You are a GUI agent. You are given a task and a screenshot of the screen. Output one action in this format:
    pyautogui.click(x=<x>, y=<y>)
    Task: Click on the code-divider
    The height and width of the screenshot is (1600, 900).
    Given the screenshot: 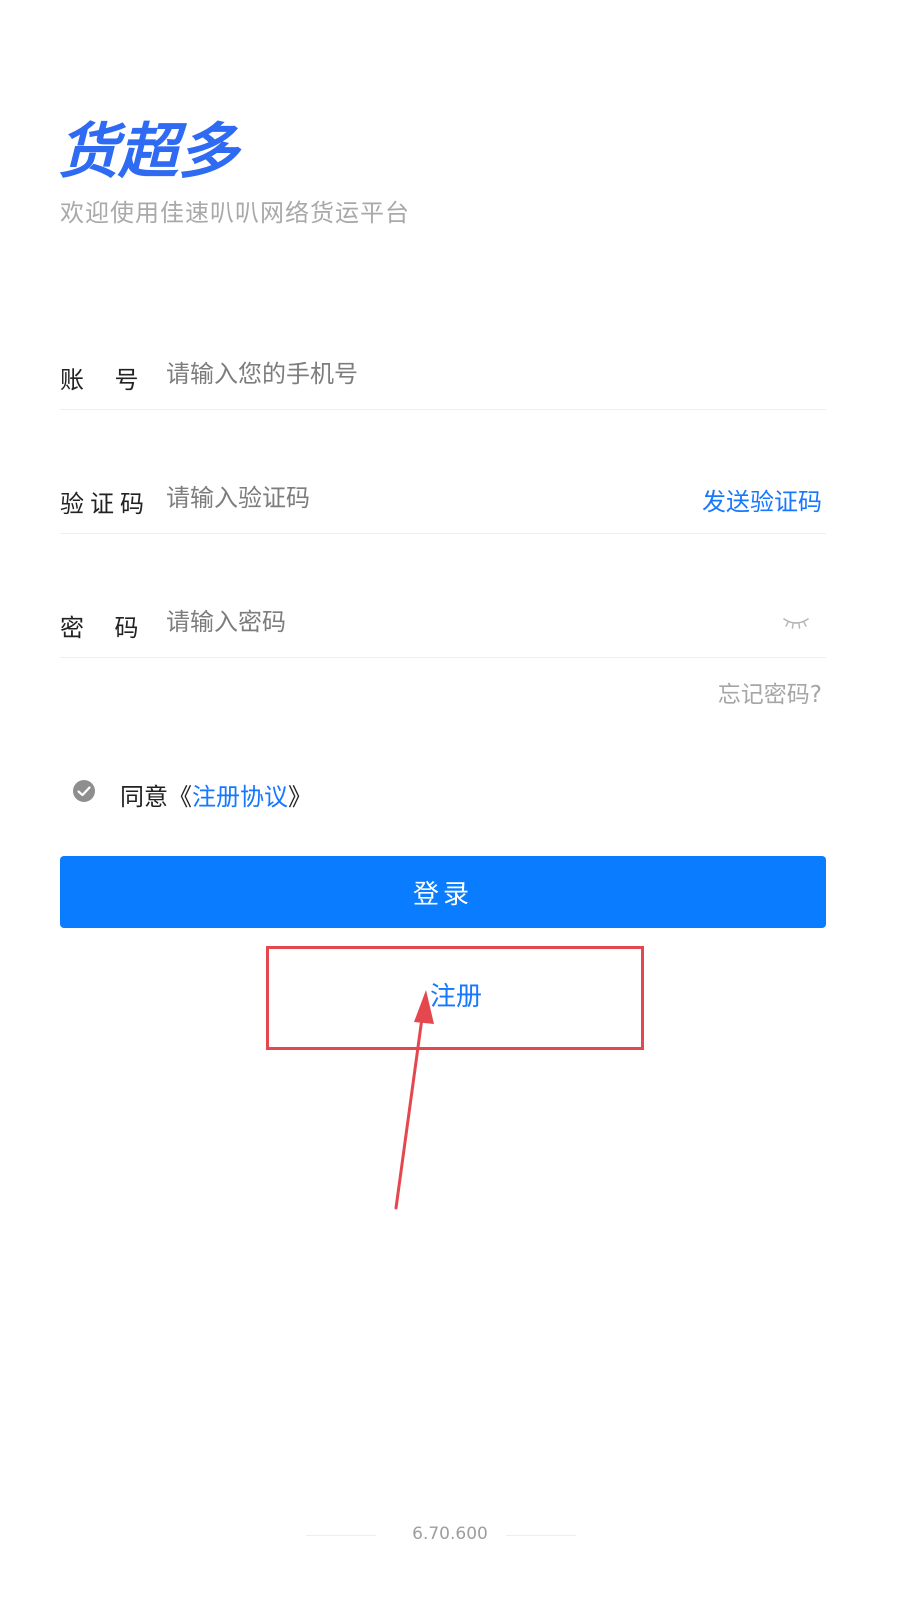 What is the action you would take?
    pyautogui.click(x=443, y=533)
    